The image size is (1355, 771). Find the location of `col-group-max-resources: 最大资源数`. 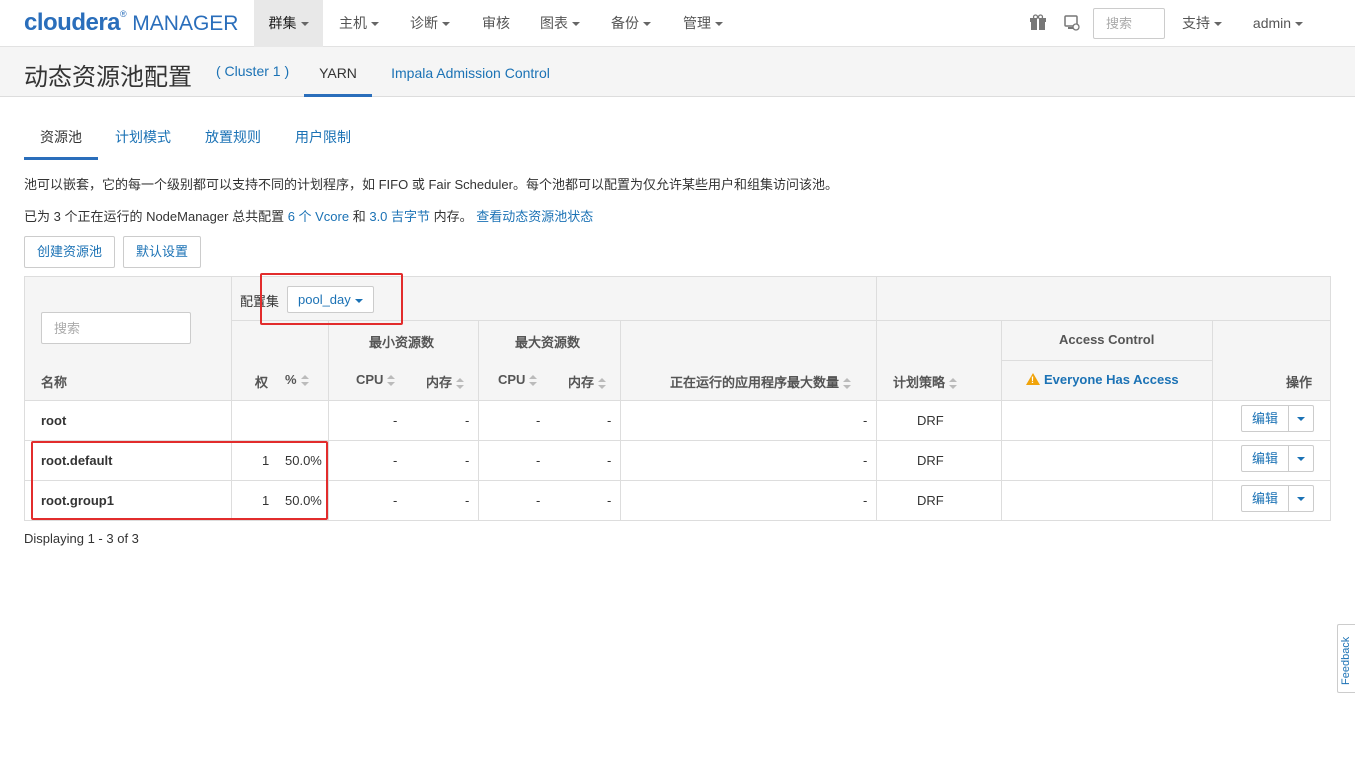

col-group-max-resources: 最大资源数 is located at coordinates (548, 342).